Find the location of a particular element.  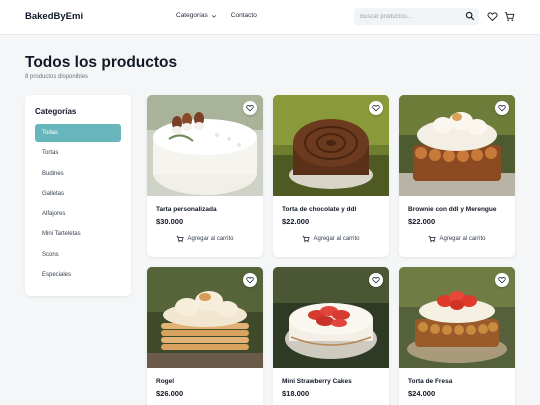

brand-logo: BakedByEmi is located at coordinates (54, 16).